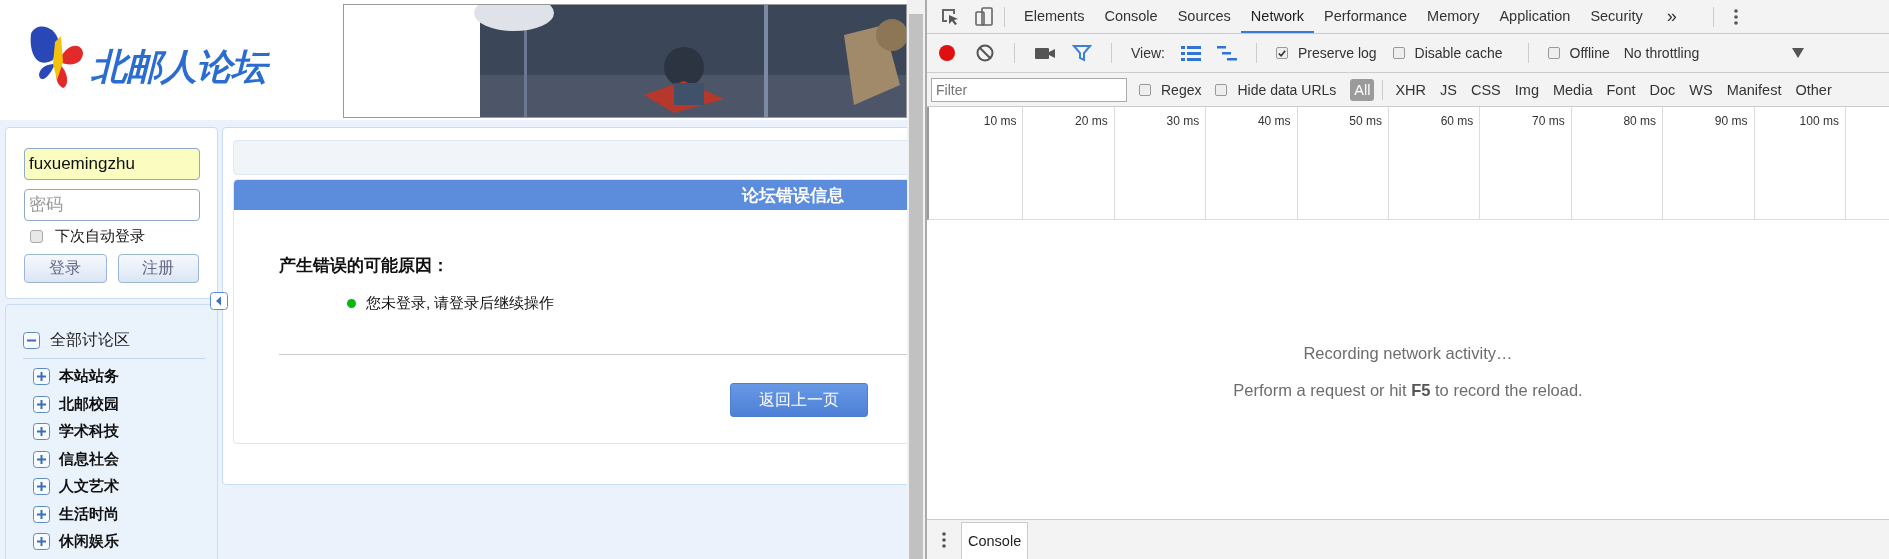 The width and height of the screenshot is (1889, 559). What do you see at coordinates (1701, 89) in the screenshot?
I see `type-filter-button: WS` at bounding box center [1701, 89].